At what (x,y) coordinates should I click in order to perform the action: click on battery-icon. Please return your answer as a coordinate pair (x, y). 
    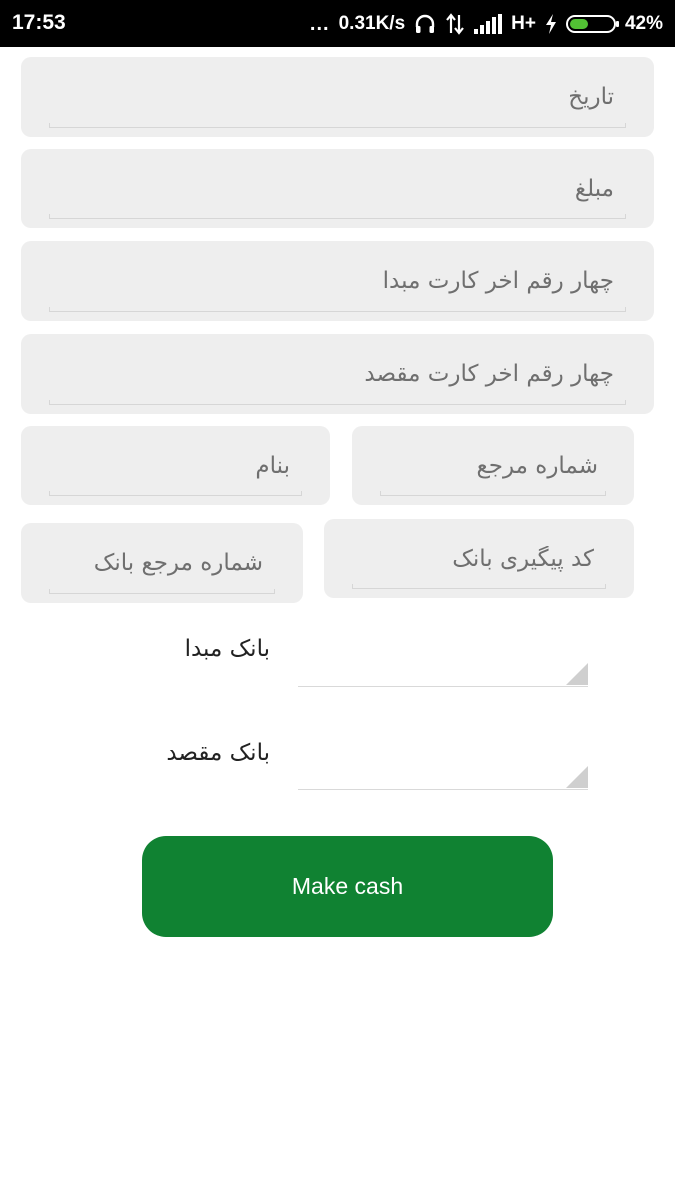
    Looking at the image, I should click on (592, 24).